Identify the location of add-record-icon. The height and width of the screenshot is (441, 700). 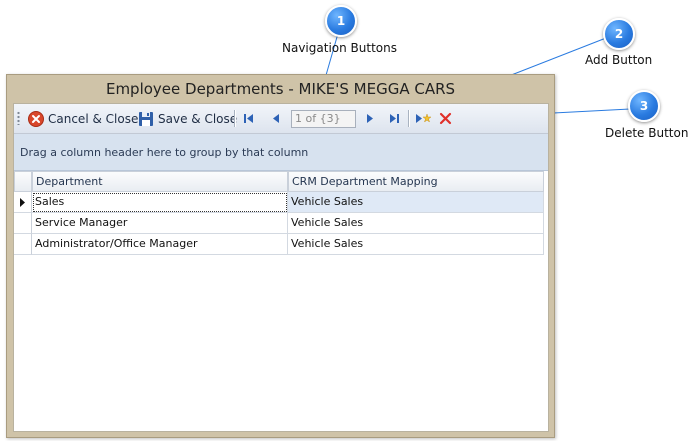
(423, 118).